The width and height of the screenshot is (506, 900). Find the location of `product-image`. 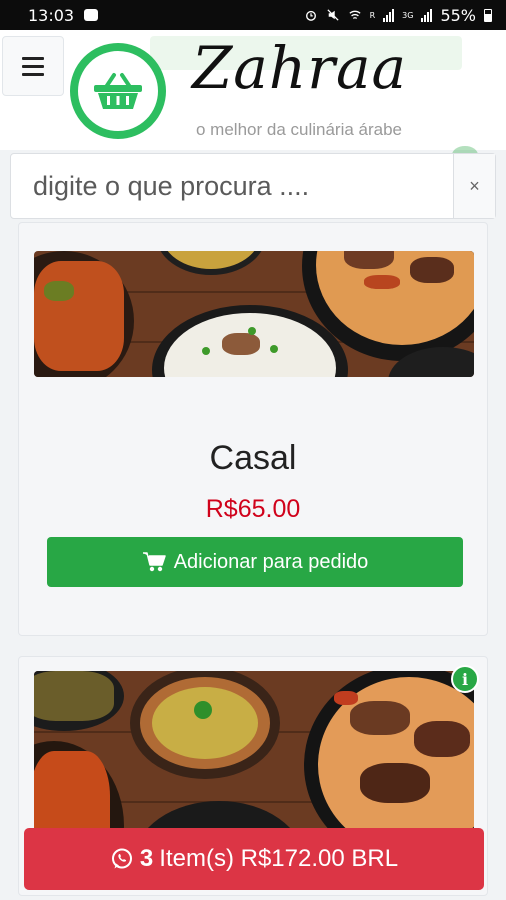

product-image is located at coordinates (254, 314).